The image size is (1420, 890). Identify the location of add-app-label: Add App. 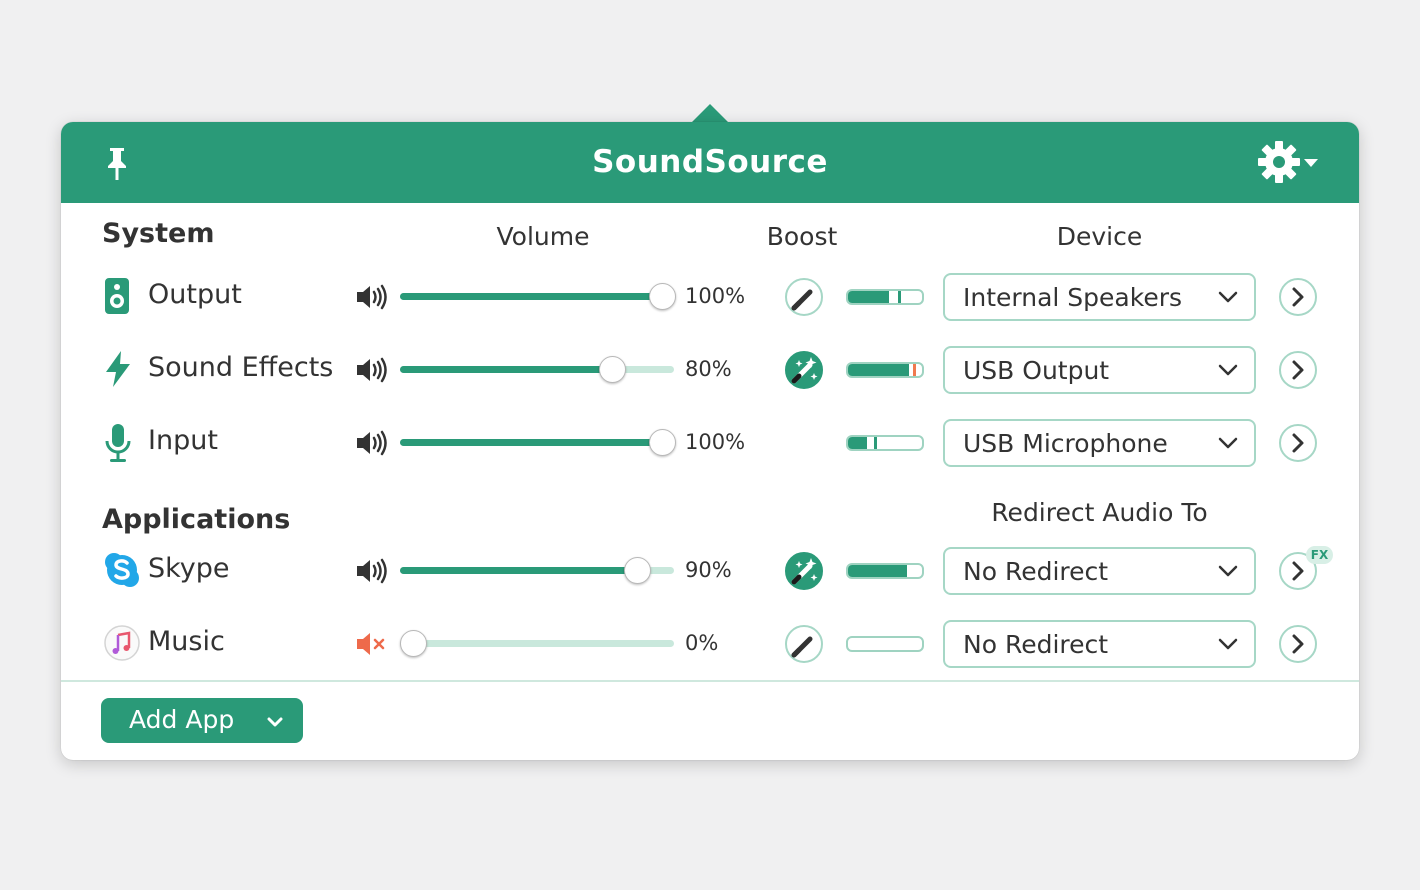
(182, 719).